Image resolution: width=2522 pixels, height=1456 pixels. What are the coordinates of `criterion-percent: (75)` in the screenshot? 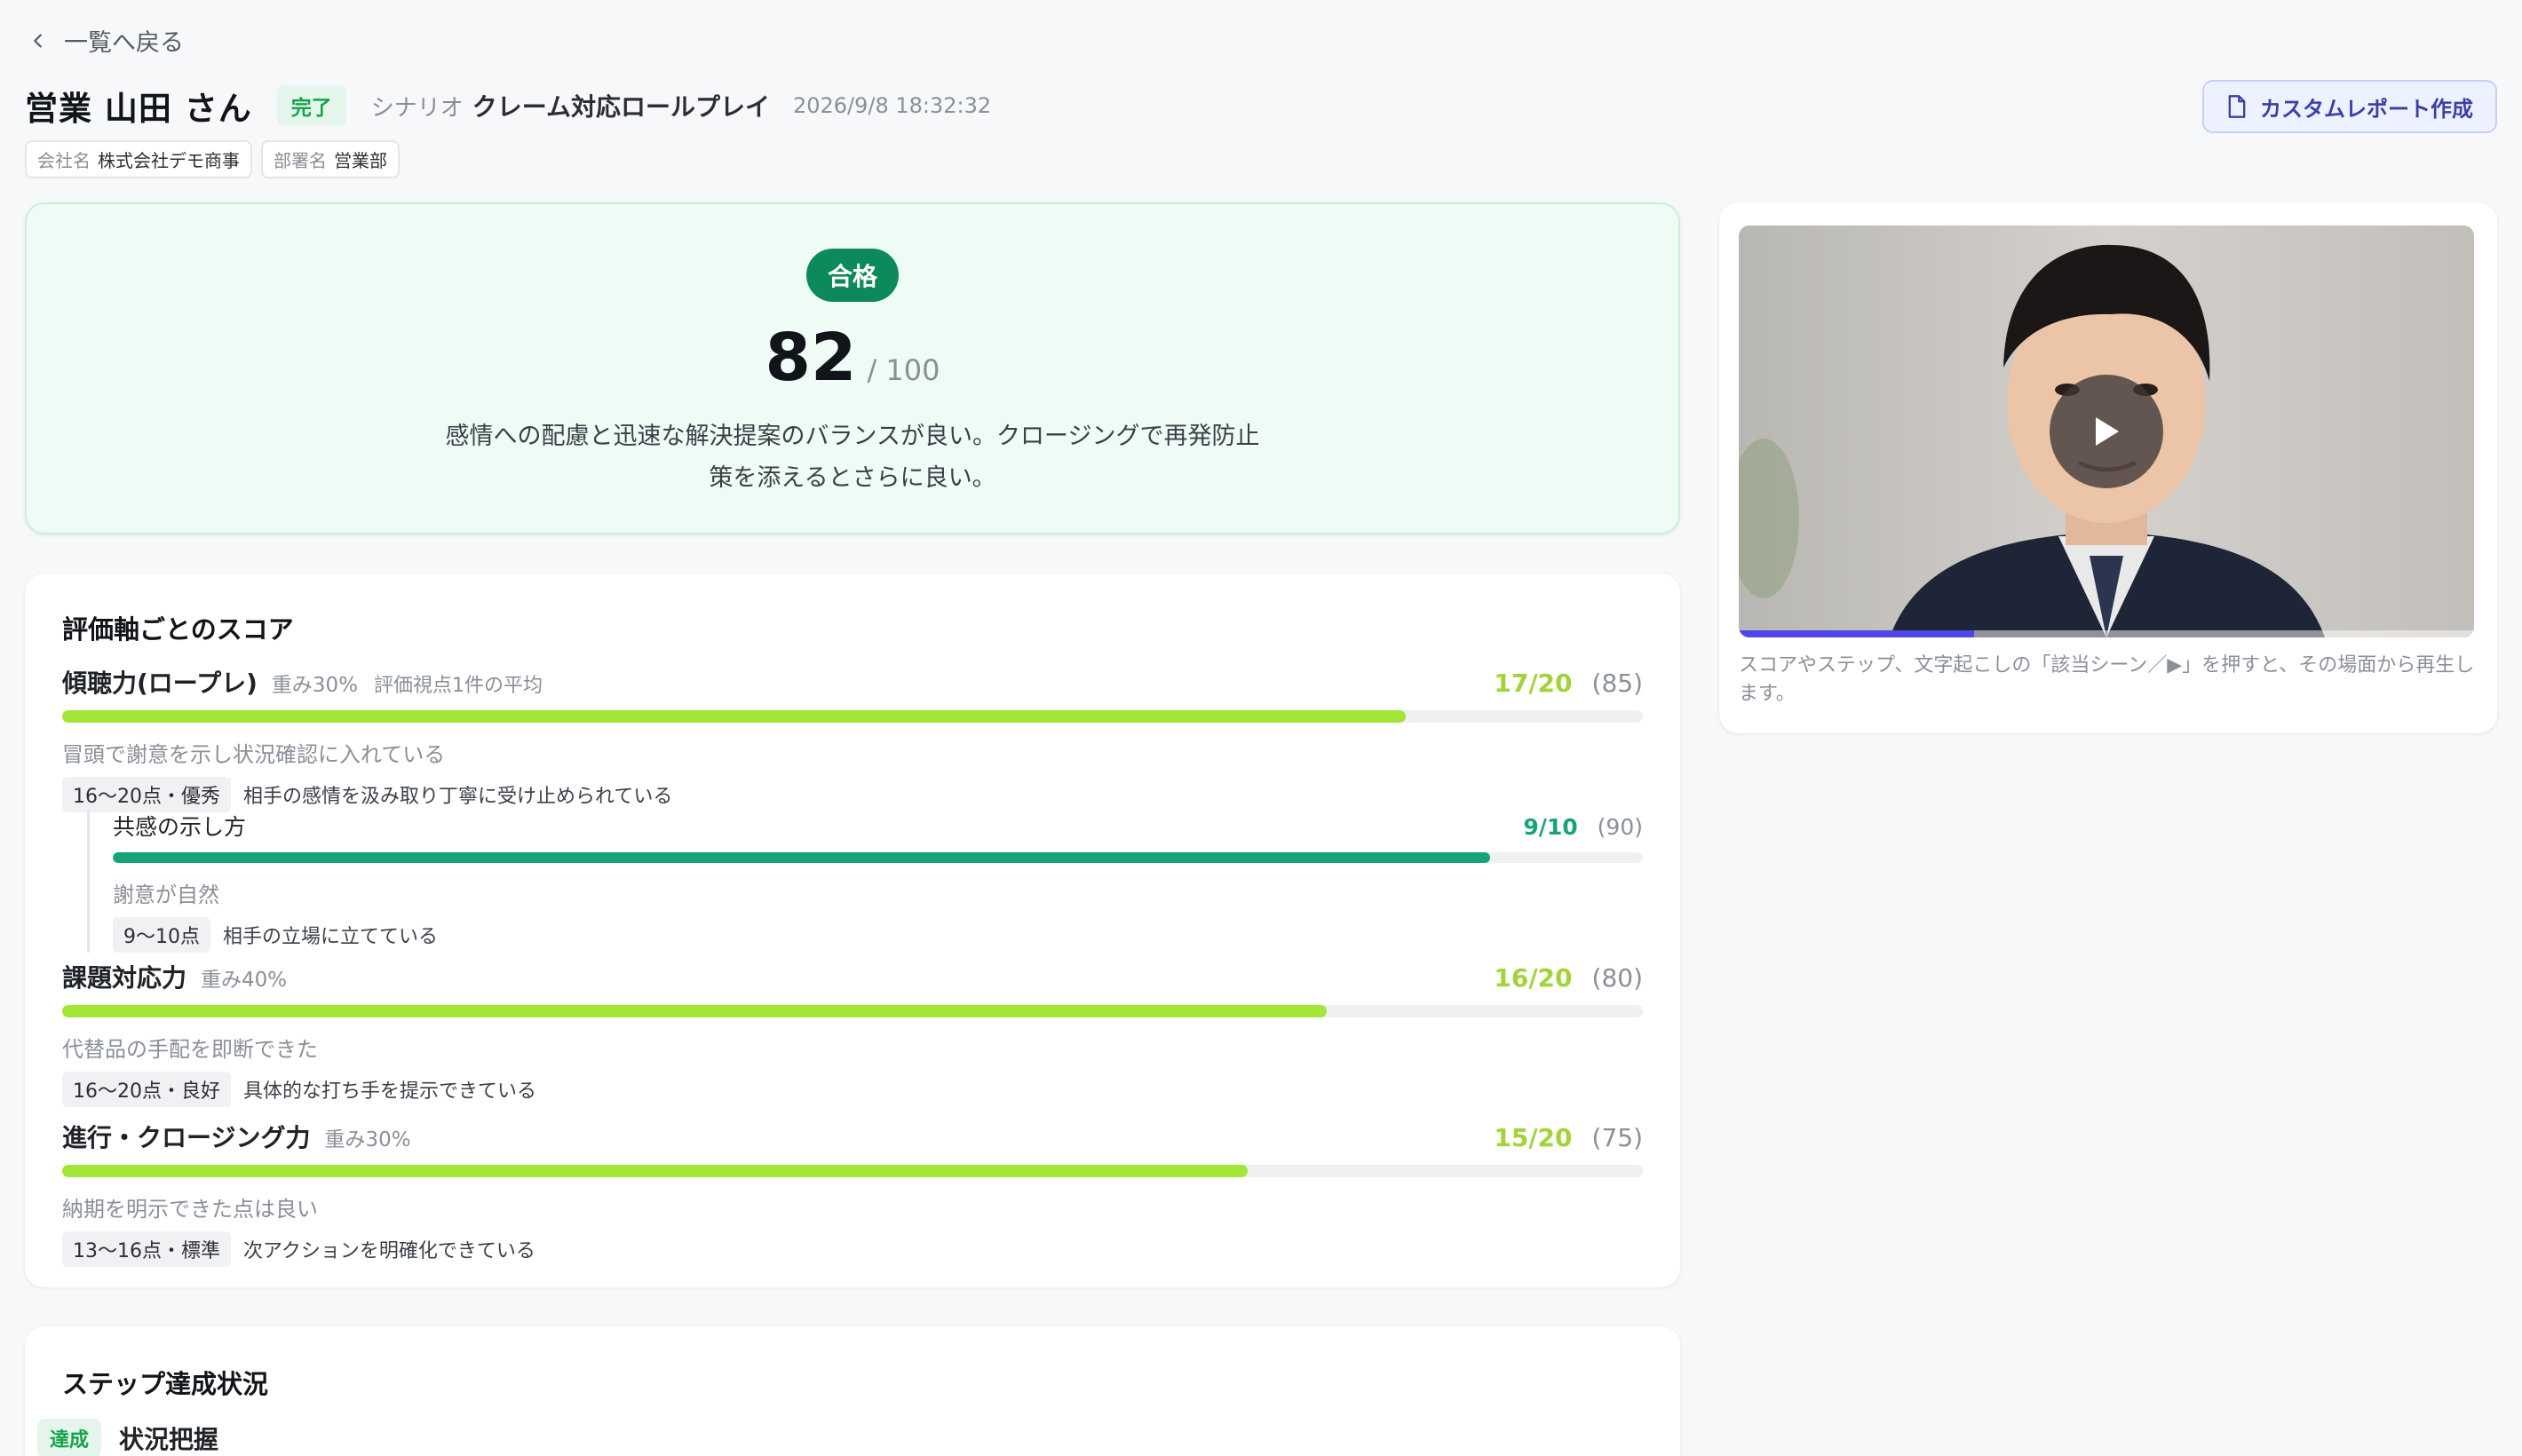 It's located at (1617, 1137).